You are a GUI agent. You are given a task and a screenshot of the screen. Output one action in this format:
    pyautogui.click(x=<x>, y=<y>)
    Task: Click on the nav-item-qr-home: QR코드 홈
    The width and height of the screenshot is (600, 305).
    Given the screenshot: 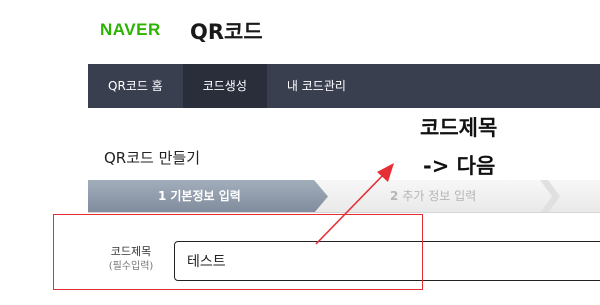 What is the action you would take?
    pyautogui.click(x=135, y=86)
    